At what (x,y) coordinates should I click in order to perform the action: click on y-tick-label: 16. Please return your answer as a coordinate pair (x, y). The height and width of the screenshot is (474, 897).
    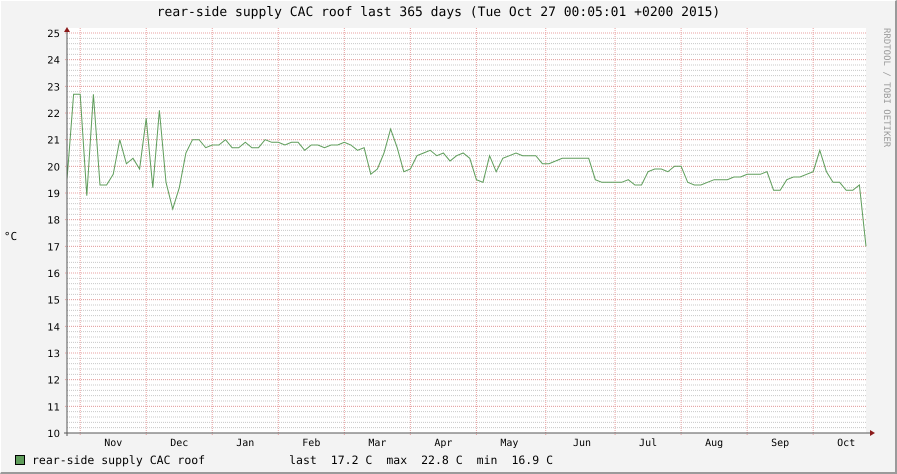
    Looking at the image, I should click on (53, 274).